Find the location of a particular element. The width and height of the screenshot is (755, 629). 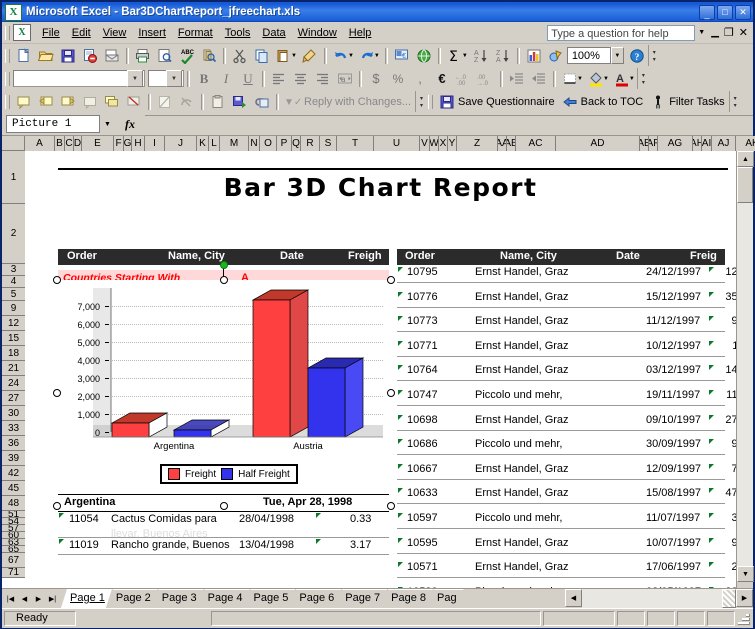

cut-icon is located at coordinates (240, 55).